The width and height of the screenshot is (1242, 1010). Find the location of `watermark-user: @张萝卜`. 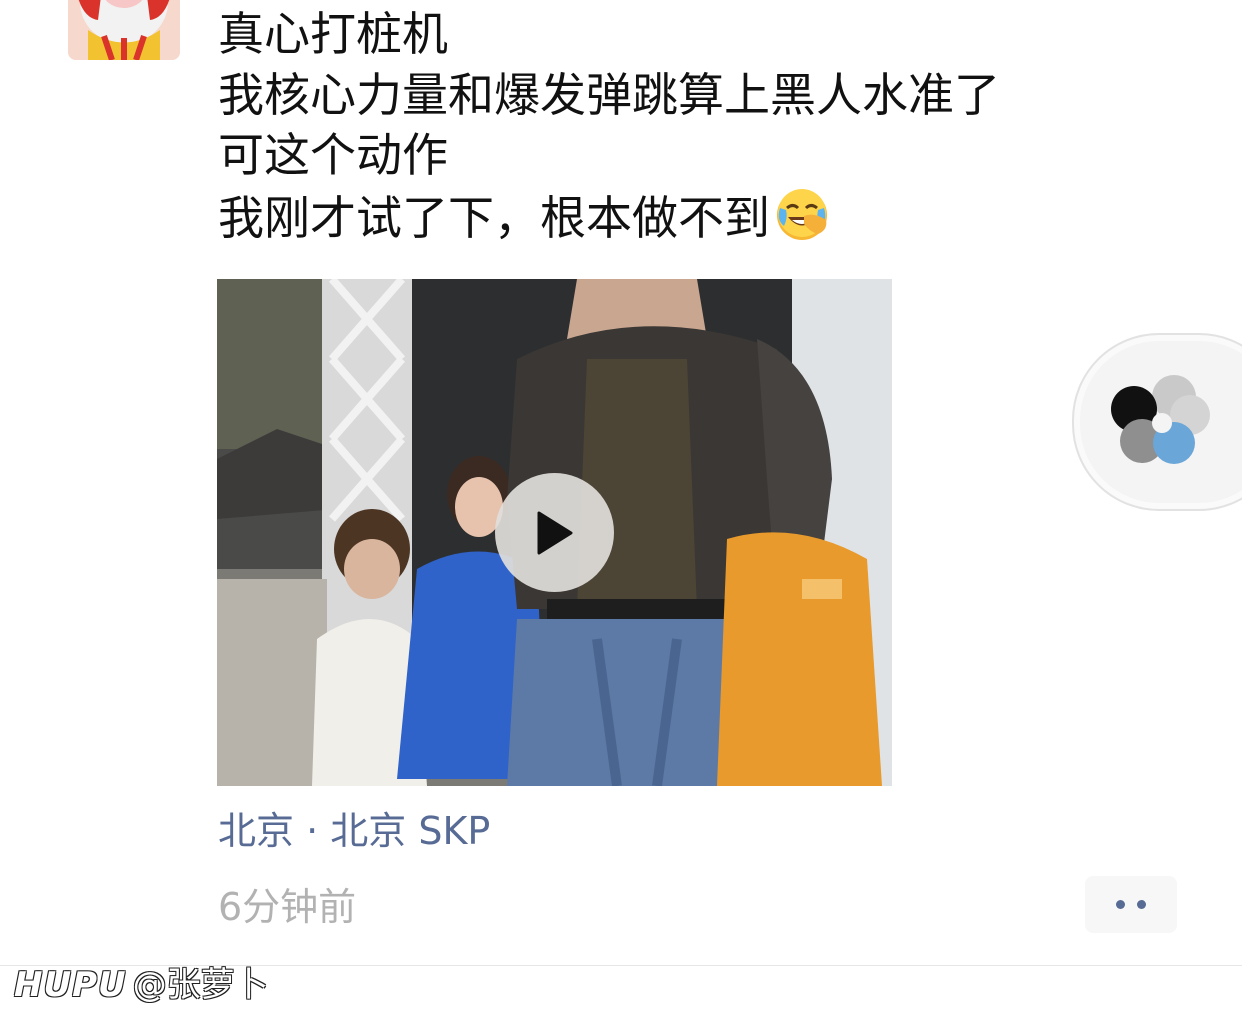

watermark-user: @张萝卜 is located at coordinates (200, 985).